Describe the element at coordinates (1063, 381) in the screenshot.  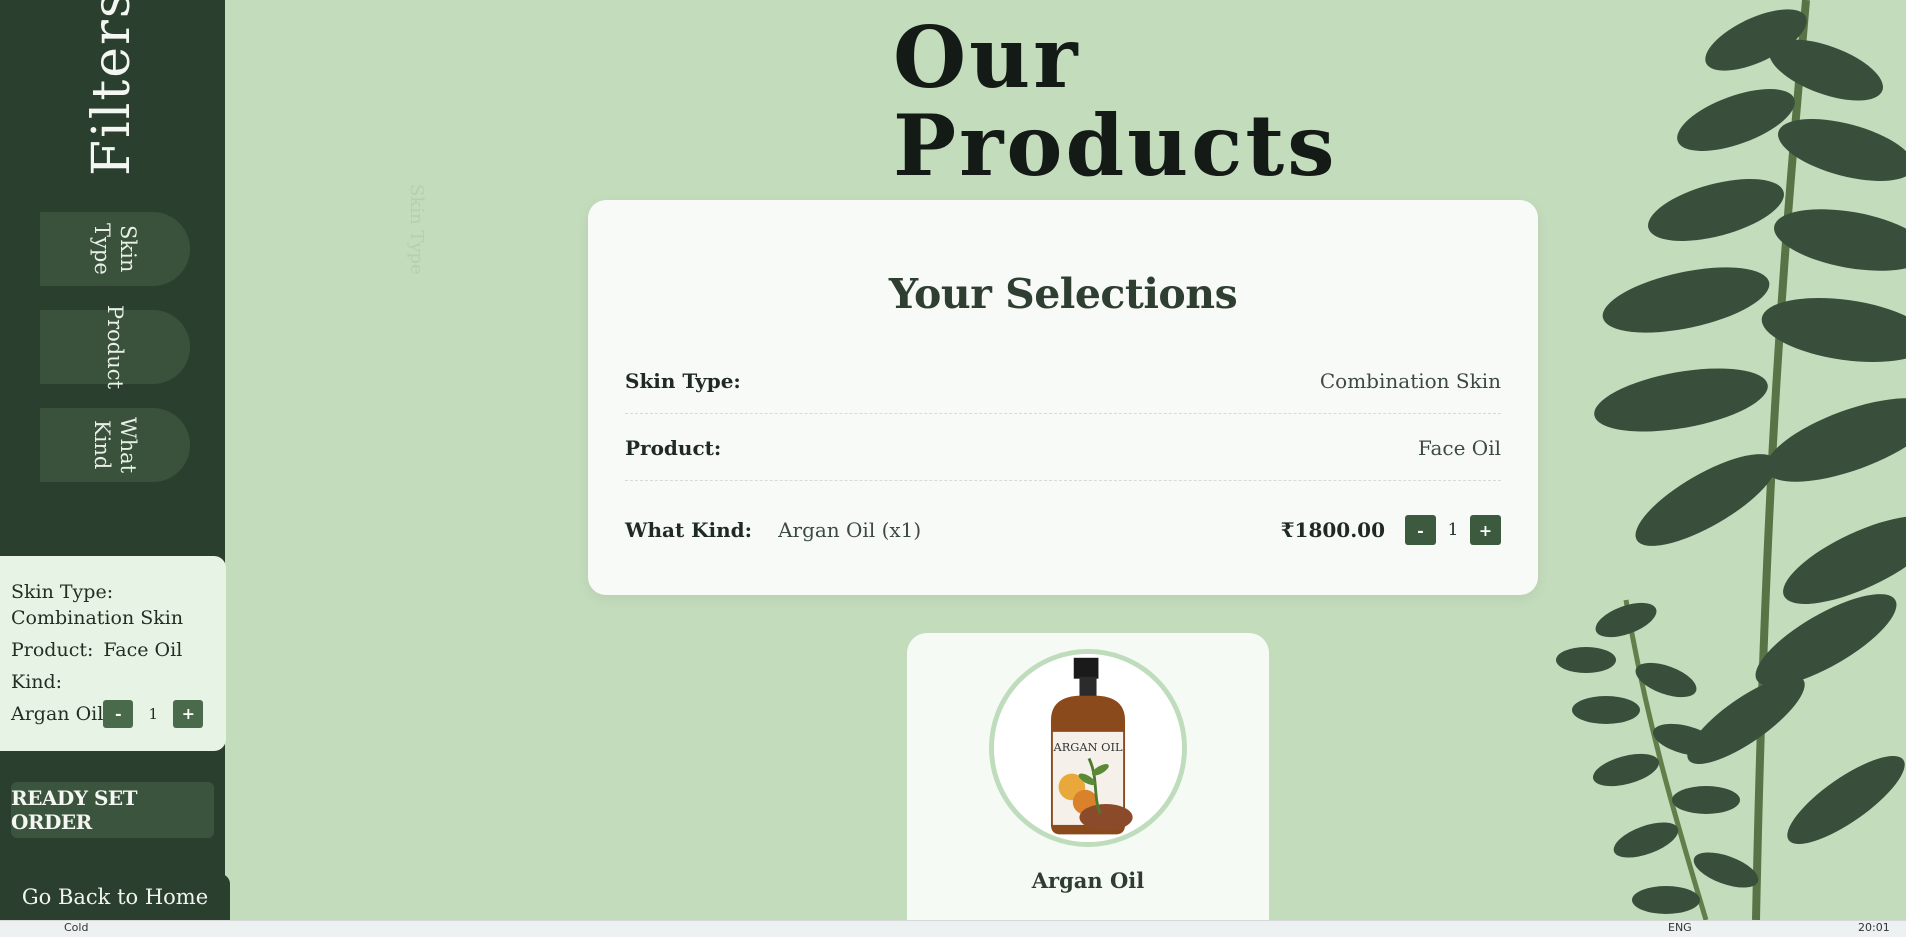
I see `selection-row-skin-type: Skin Type: Combination Skin` at that location.